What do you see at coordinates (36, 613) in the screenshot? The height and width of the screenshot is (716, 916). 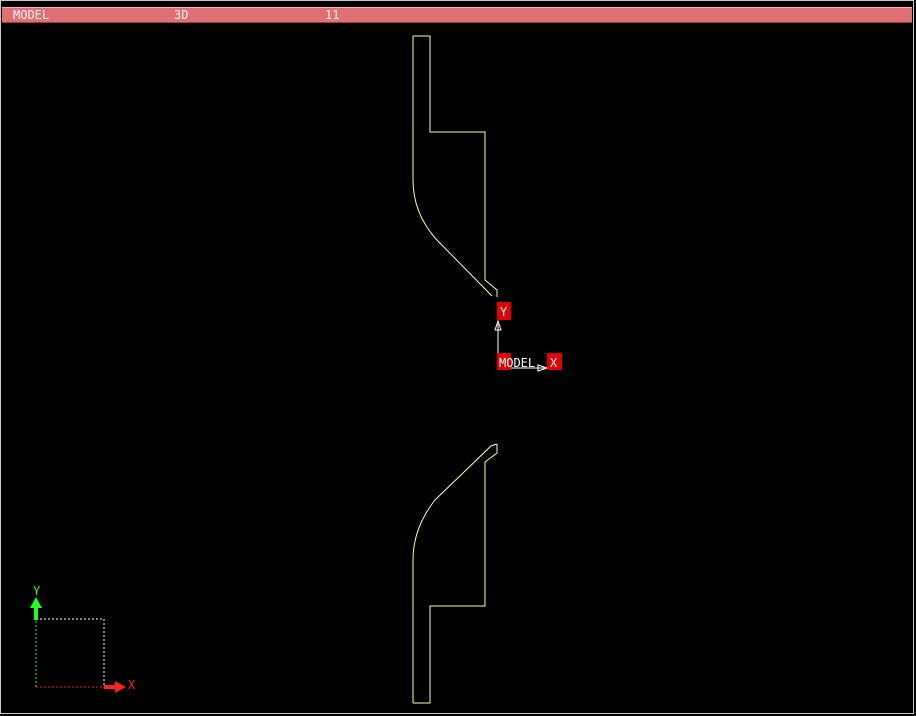 I see `ucs-y-arrow-stem` at bounding box center [36, 613].